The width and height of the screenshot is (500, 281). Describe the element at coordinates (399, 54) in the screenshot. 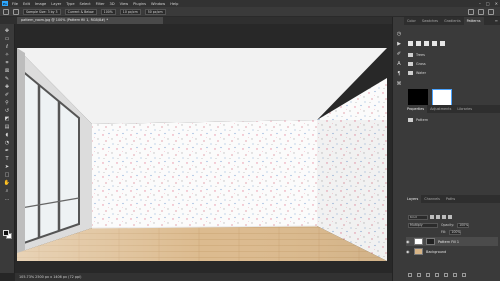

I see `brush-panel-icon: ✐` at that location.